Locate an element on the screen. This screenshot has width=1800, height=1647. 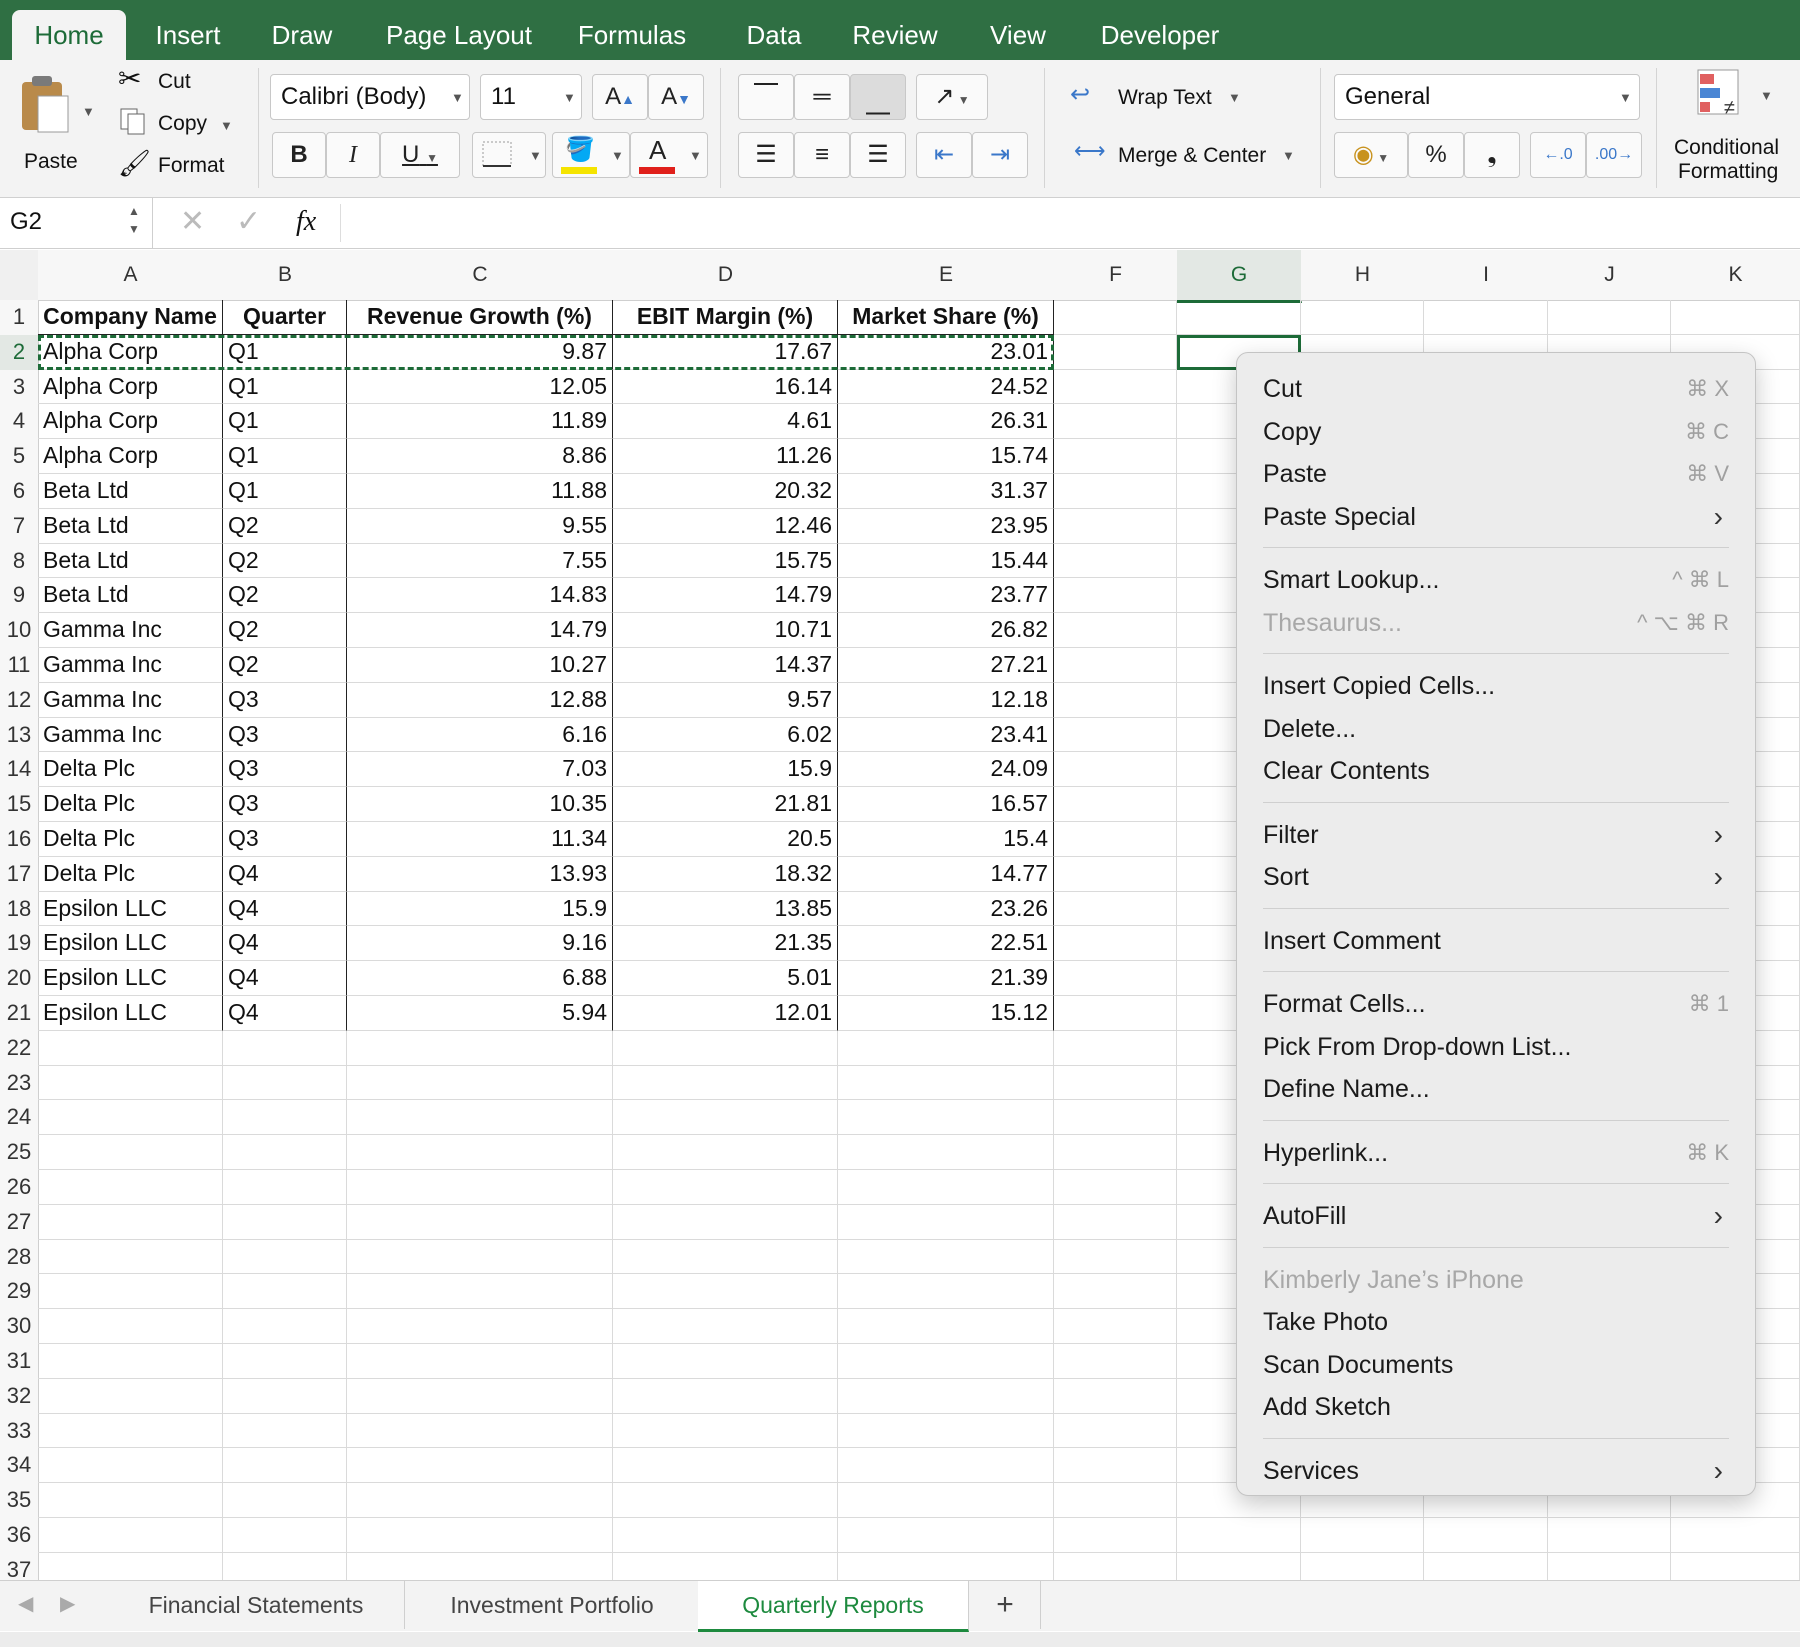
align-top-button: ⎺ is located at coordinates (766, 97).